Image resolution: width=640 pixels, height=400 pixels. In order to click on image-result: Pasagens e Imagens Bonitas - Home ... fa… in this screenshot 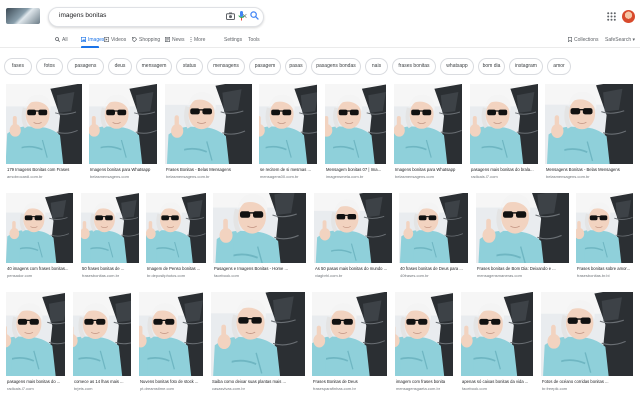, I will do `click(259, 238)`.